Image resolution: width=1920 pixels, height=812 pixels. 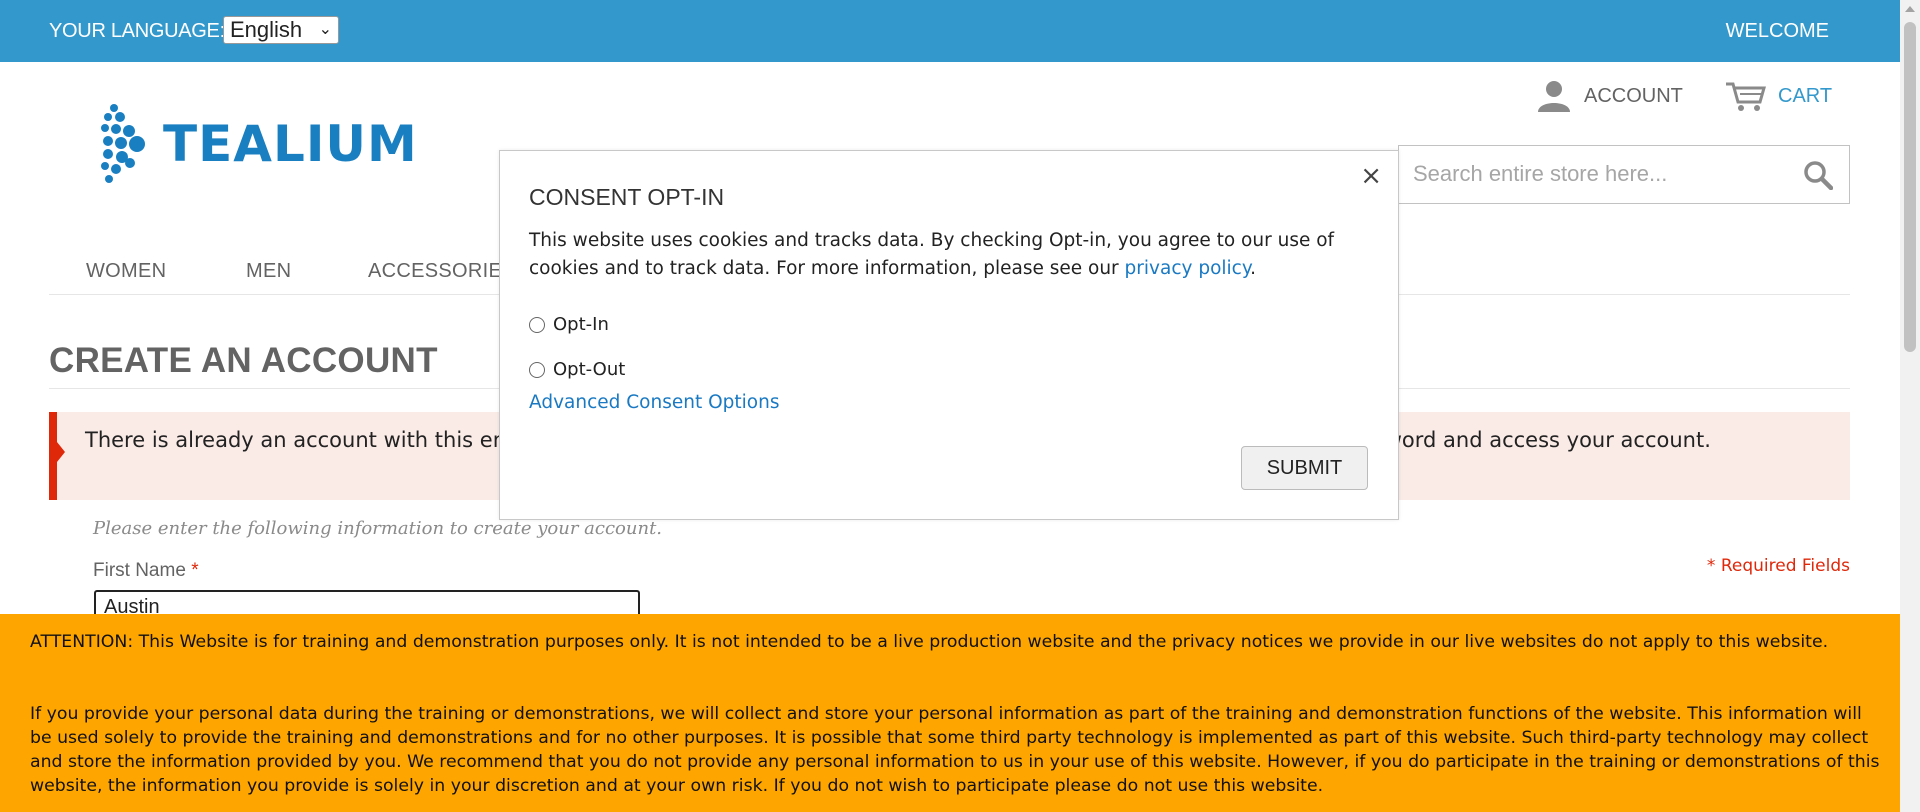 I want to click on top-bar: YOUR LANGUAGE: English ⌄ WELCOME, so click(x=950, y=31).